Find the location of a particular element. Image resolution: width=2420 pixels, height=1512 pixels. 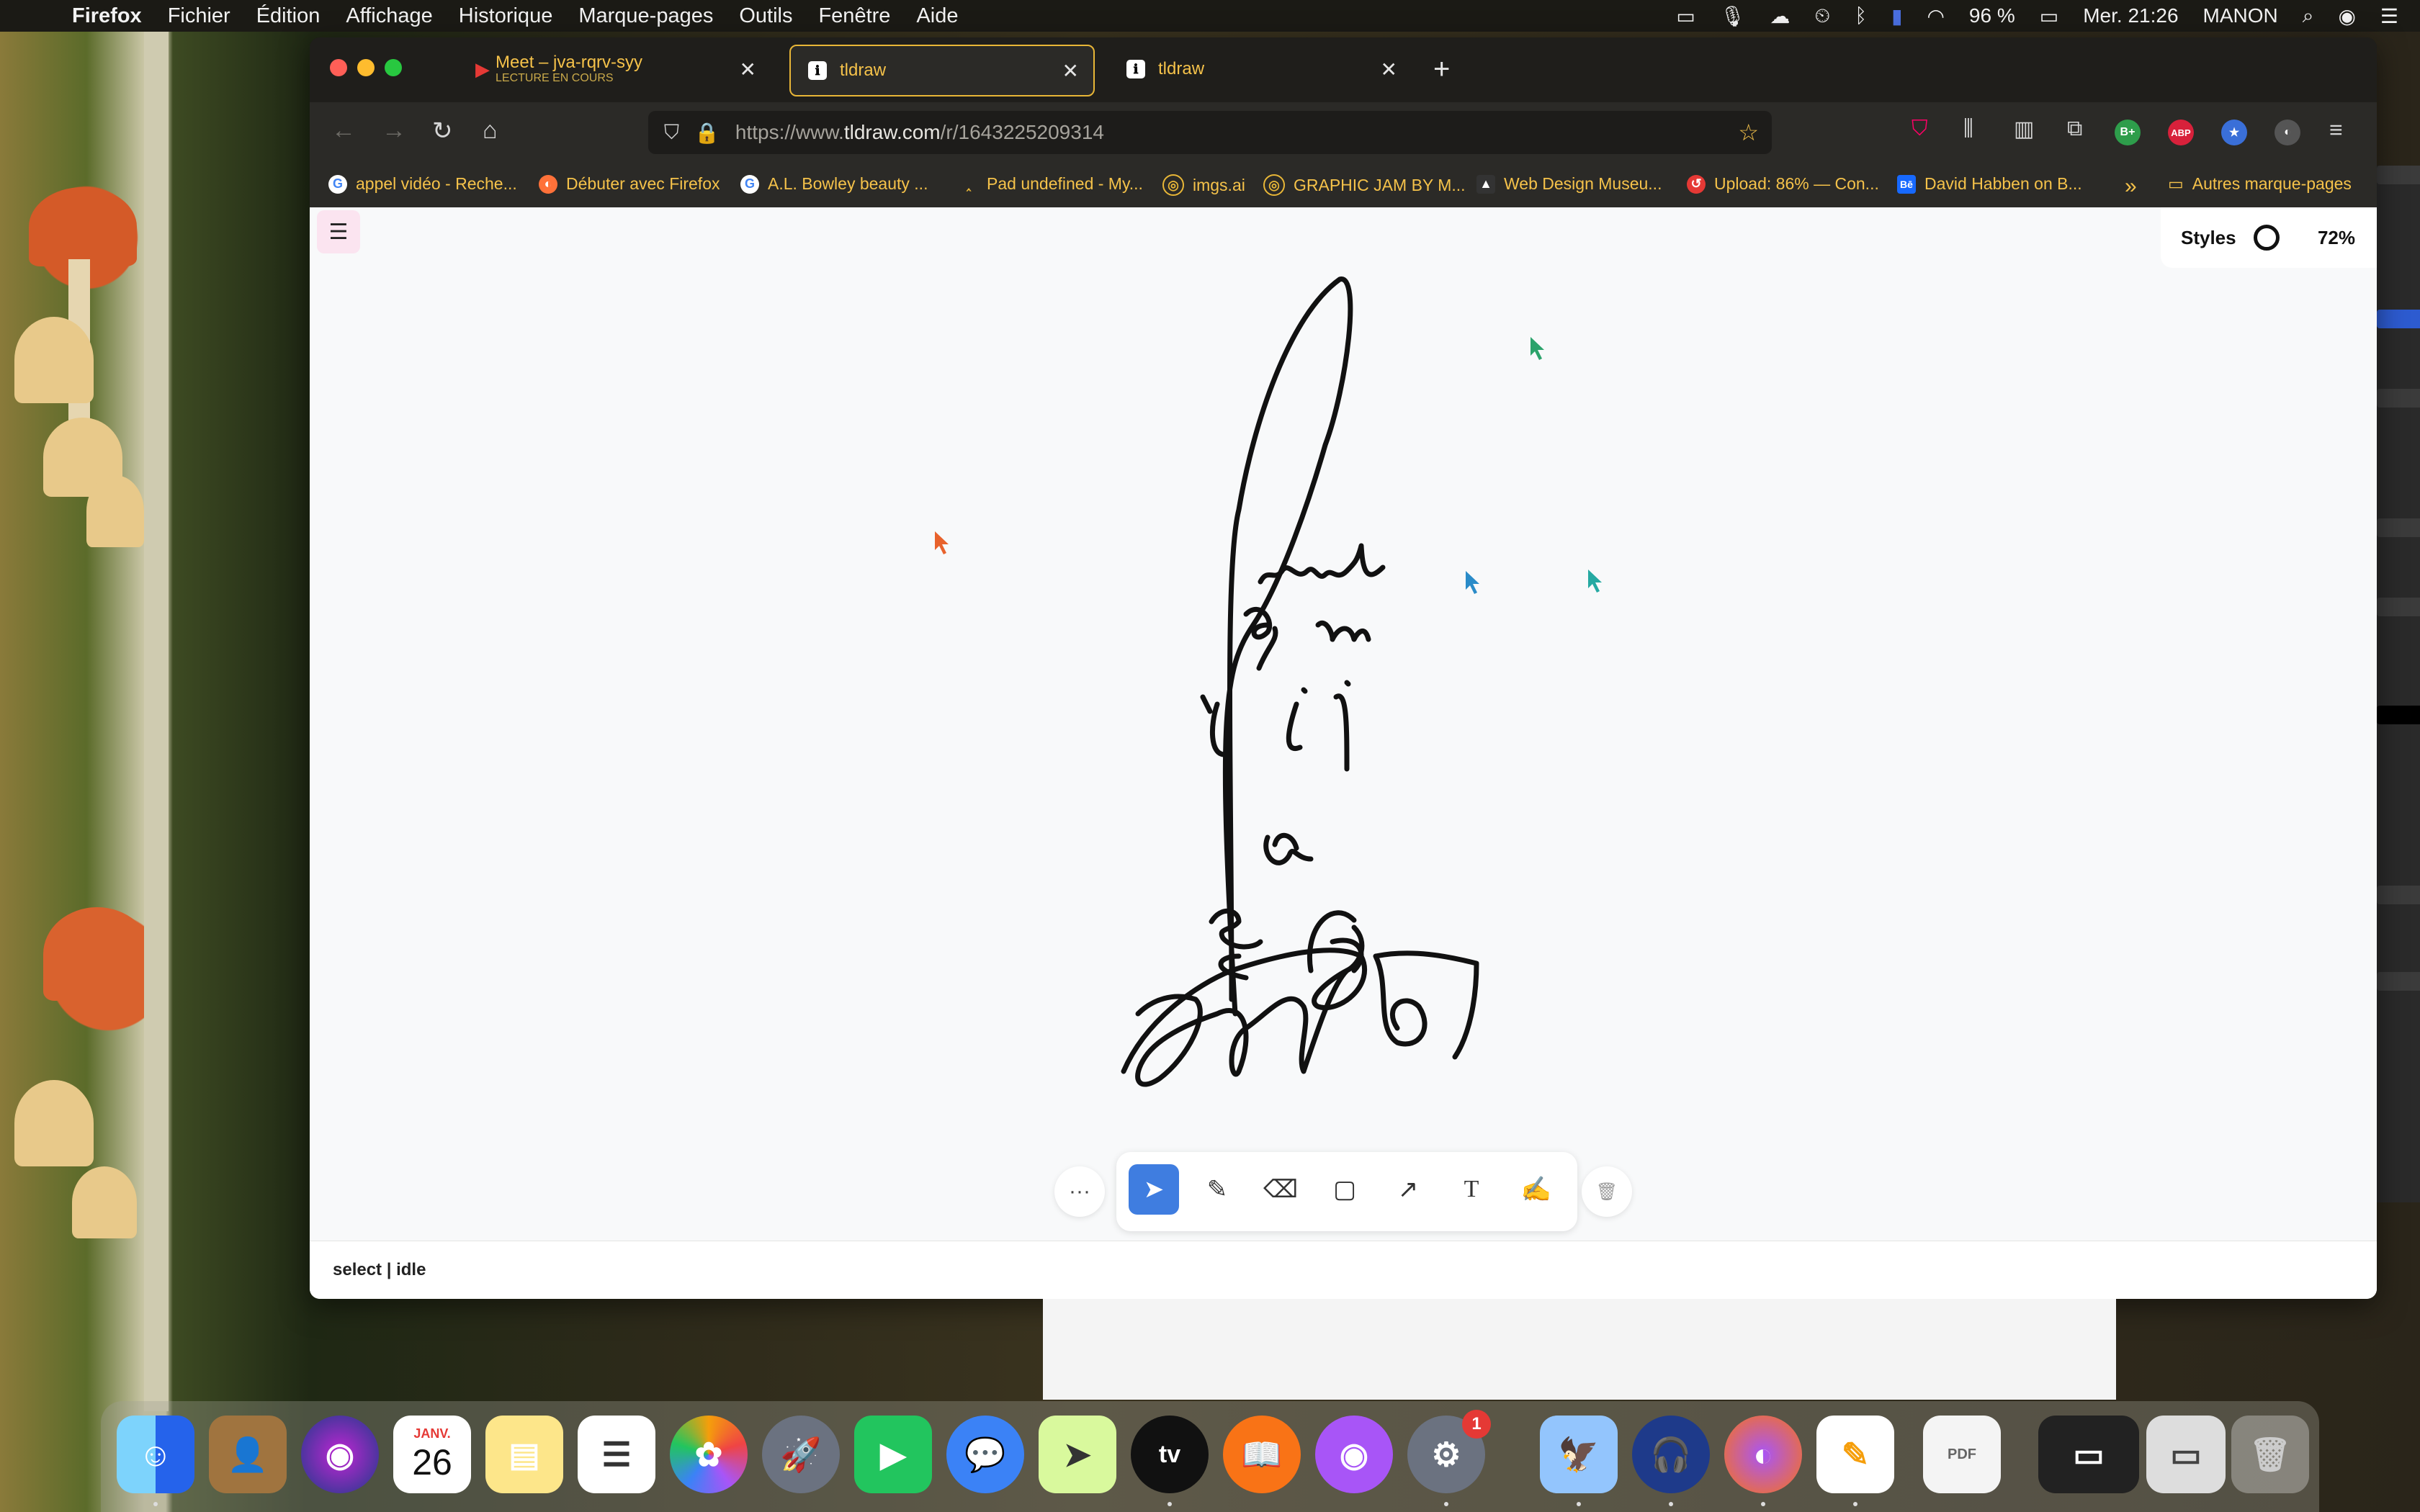

sticky-note-tool-button: ✍ is located at coordinates (1536, 1189).